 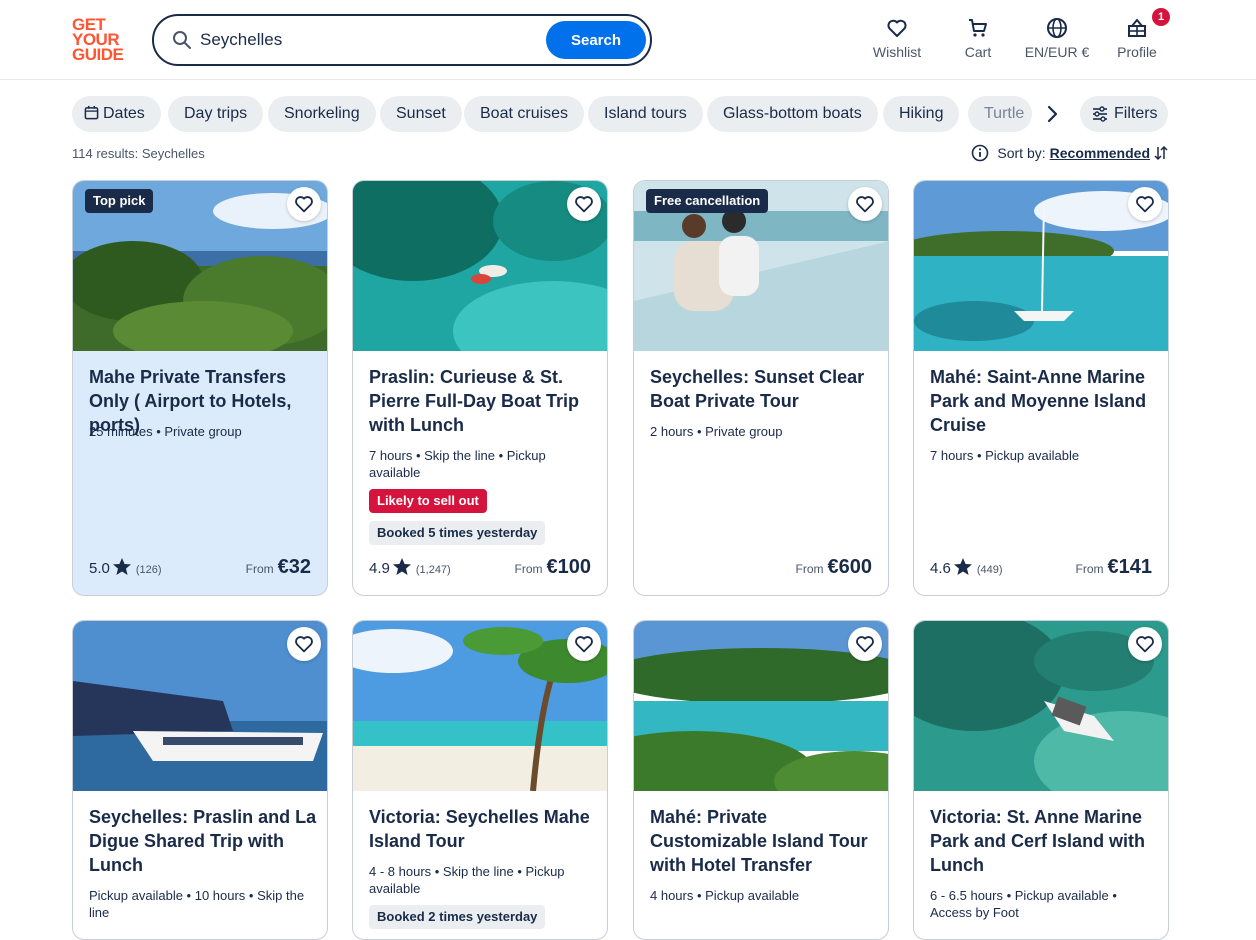 What do you see at coordinates (116, 114) in the screenshot?
I see `chip-dates: Dates` at bounding box center [116, 114].